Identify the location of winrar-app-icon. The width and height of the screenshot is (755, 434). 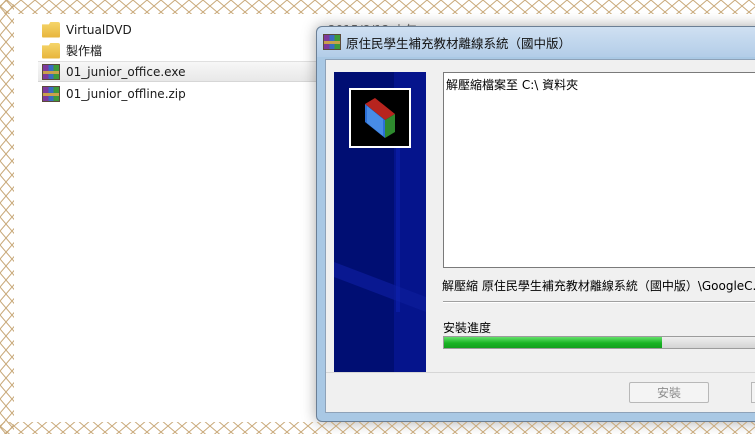
(332, 42).